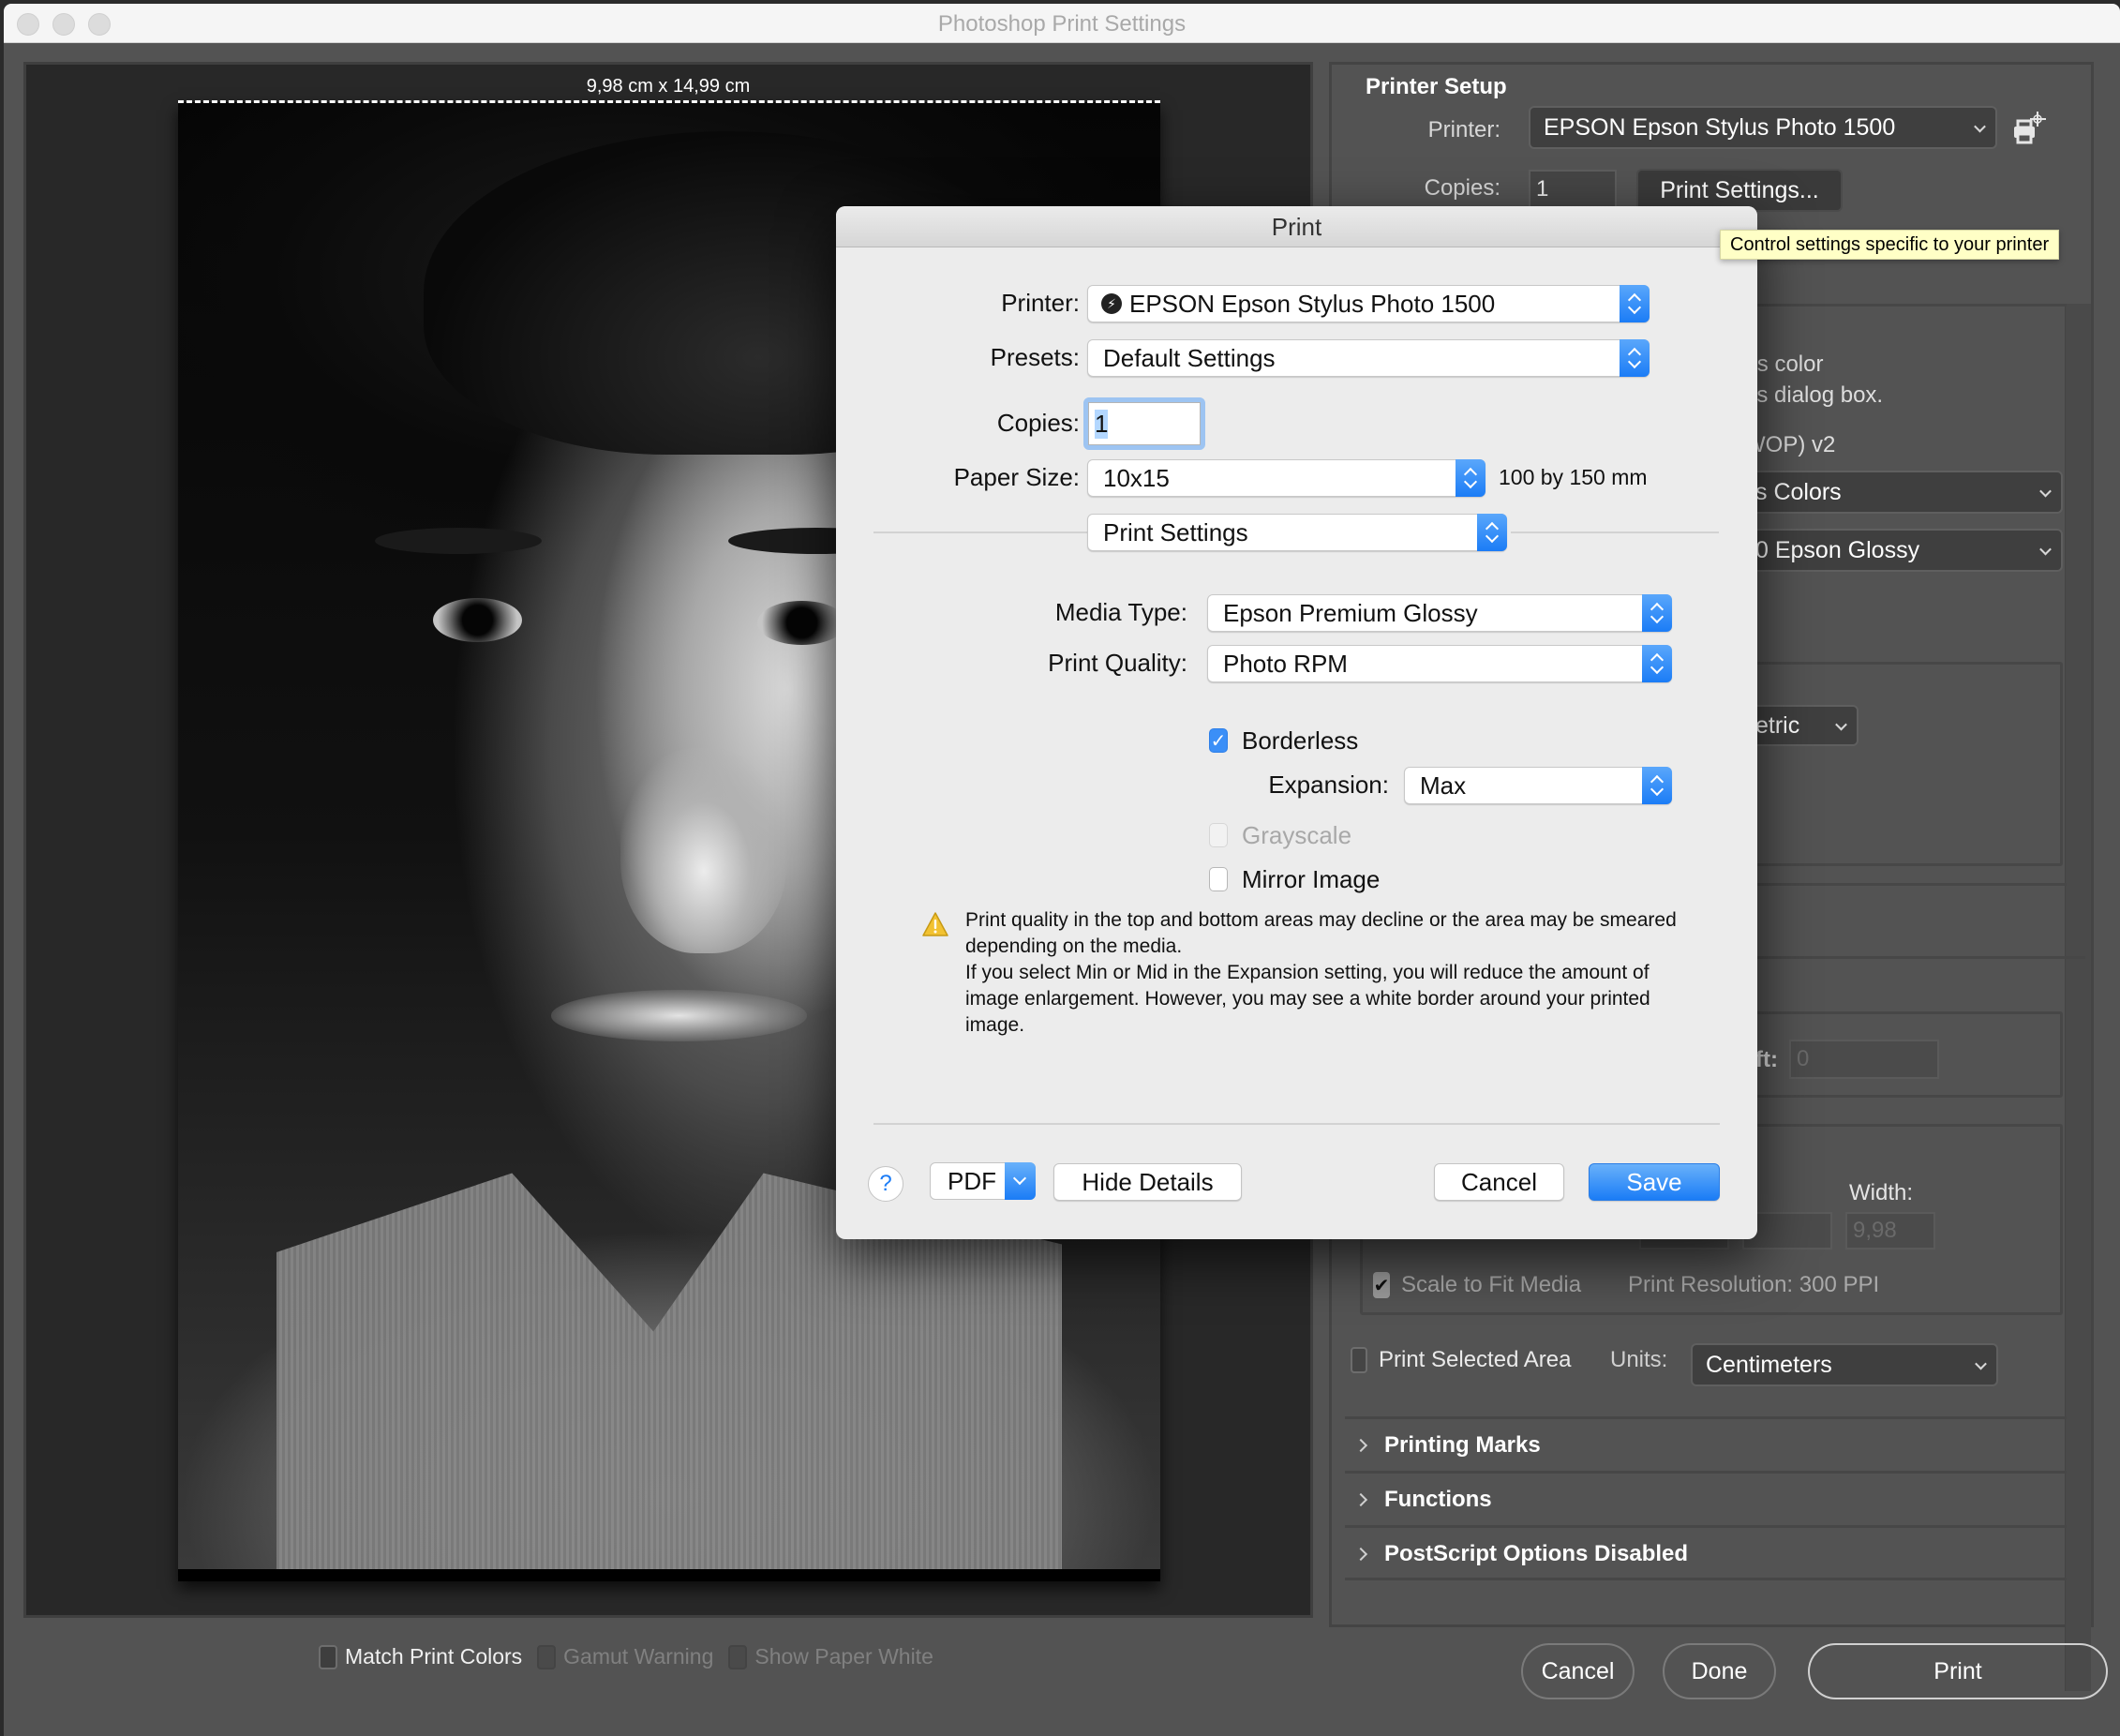 The width and height of the screenshot is (2120, 1736). Describe the element at coordinates (1777, 725) in the screenshot. I see `rendering-intent-value: etric` at that location.